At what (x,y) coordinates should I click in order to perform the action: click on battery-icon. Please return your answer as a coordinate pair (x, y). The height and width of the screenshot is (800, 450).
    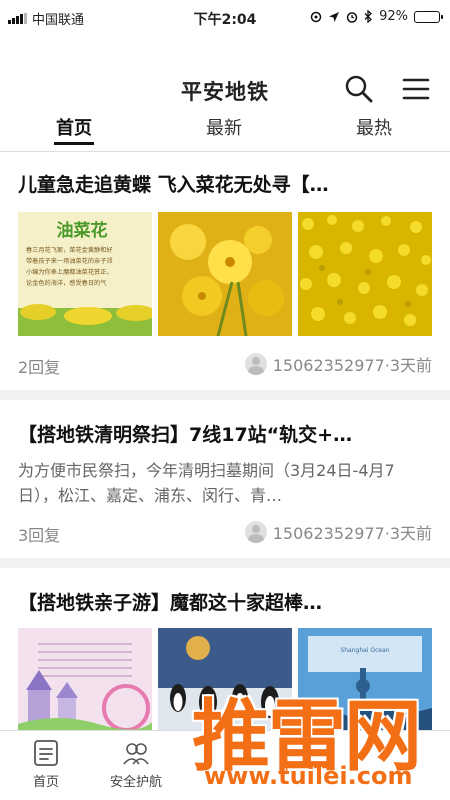
    Looking at the image, I should click on (428, 16).